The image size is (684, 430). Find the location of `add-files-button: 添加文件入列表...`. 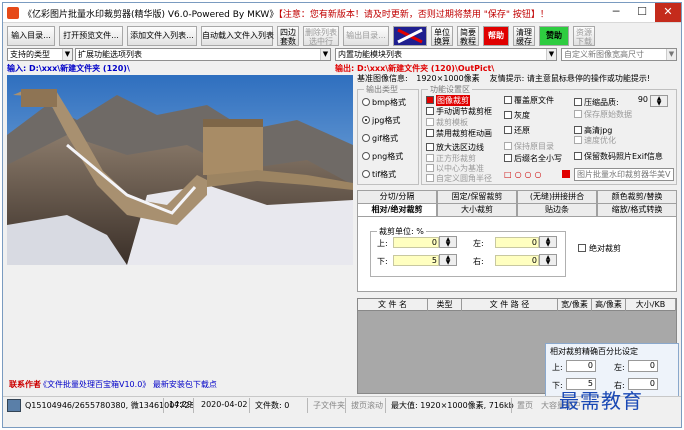

add-files-button: 添加文件入列表... is located at coordinates (162, 36).